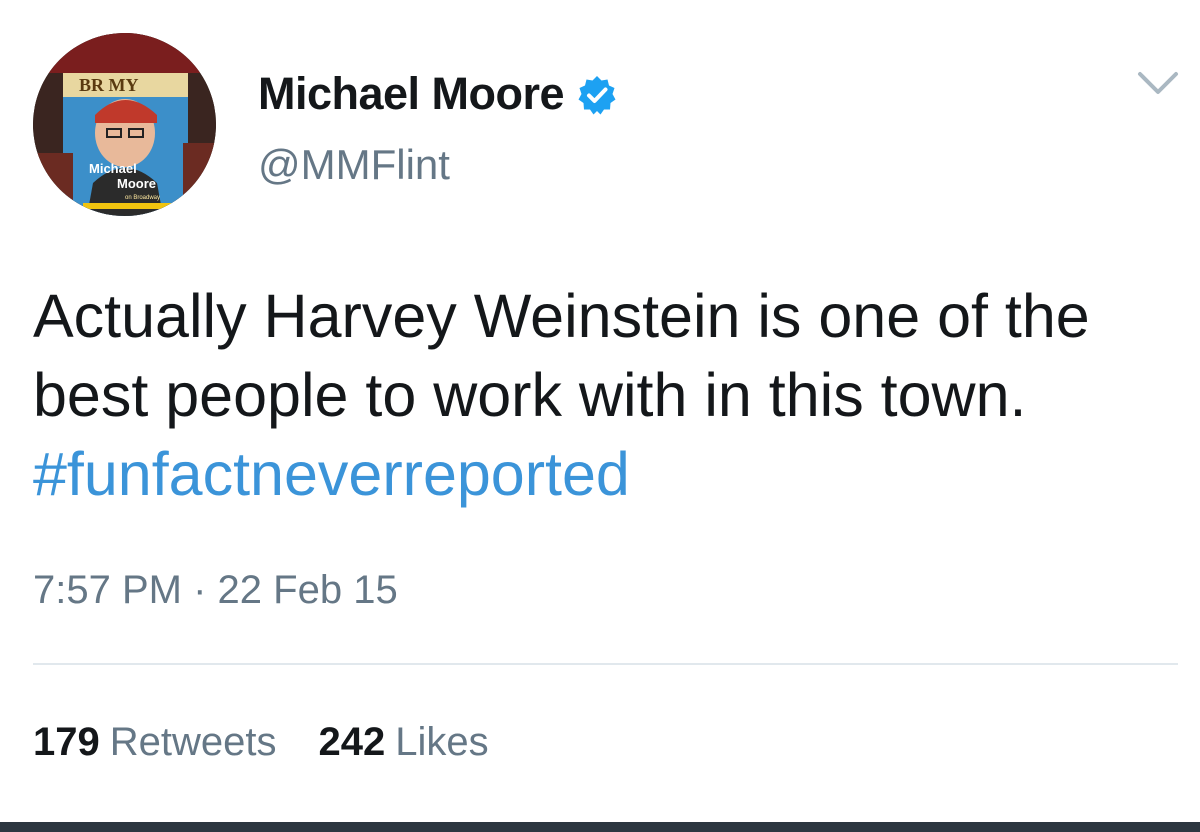 This screenshot has width=1200, height=832. Describe the element at coordinates (605, 664) in the screenshot. I see `divider` at that location.